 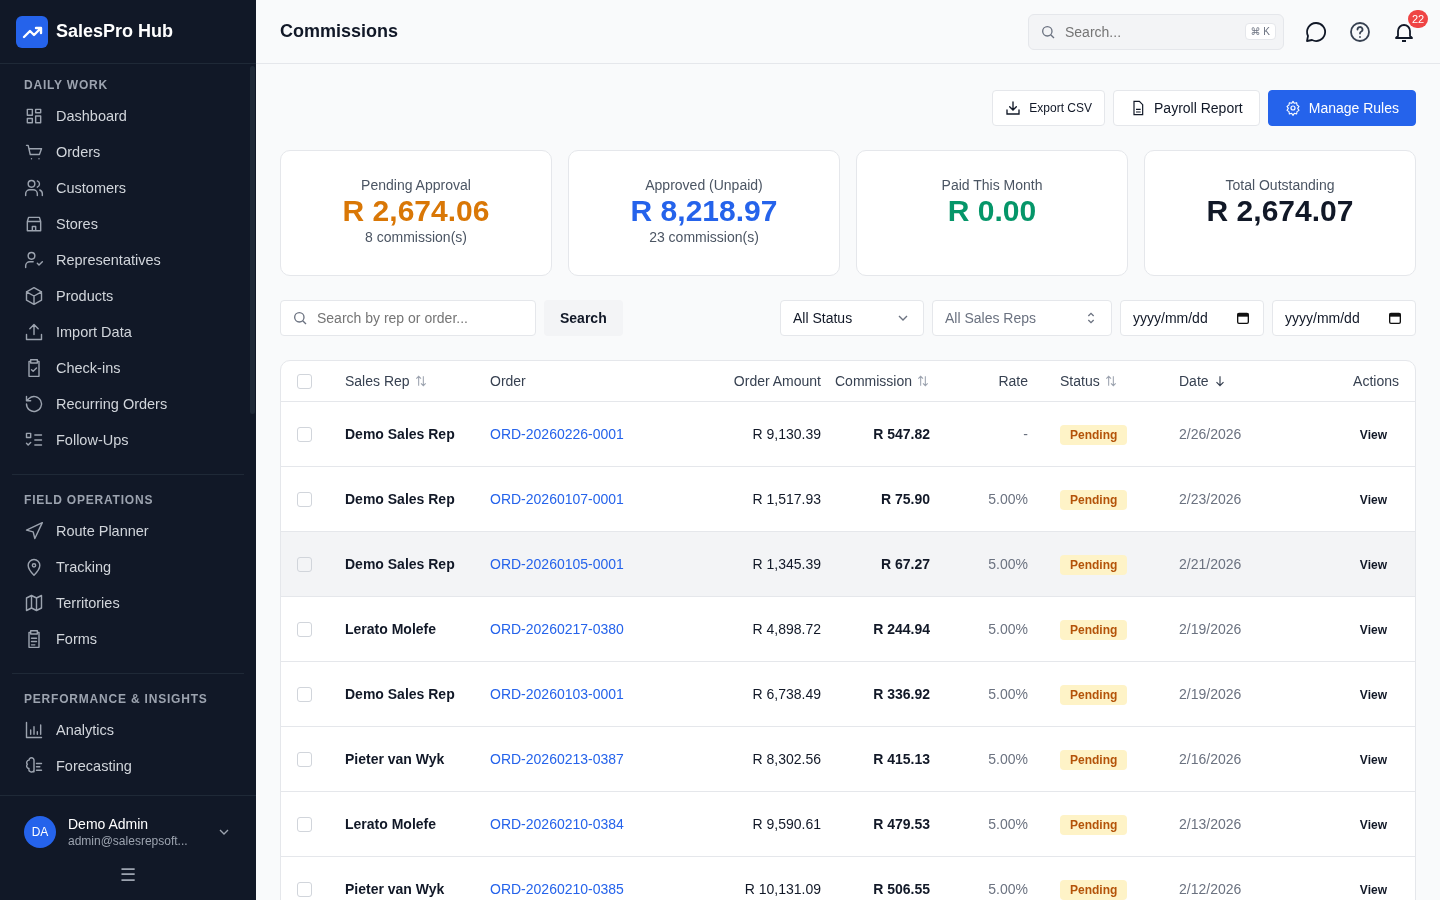 What do you see at coordinates (704, 185) in the screenshot?
I see `stat-label: Approved (Unpaid)` at bounding box center [704, 185].